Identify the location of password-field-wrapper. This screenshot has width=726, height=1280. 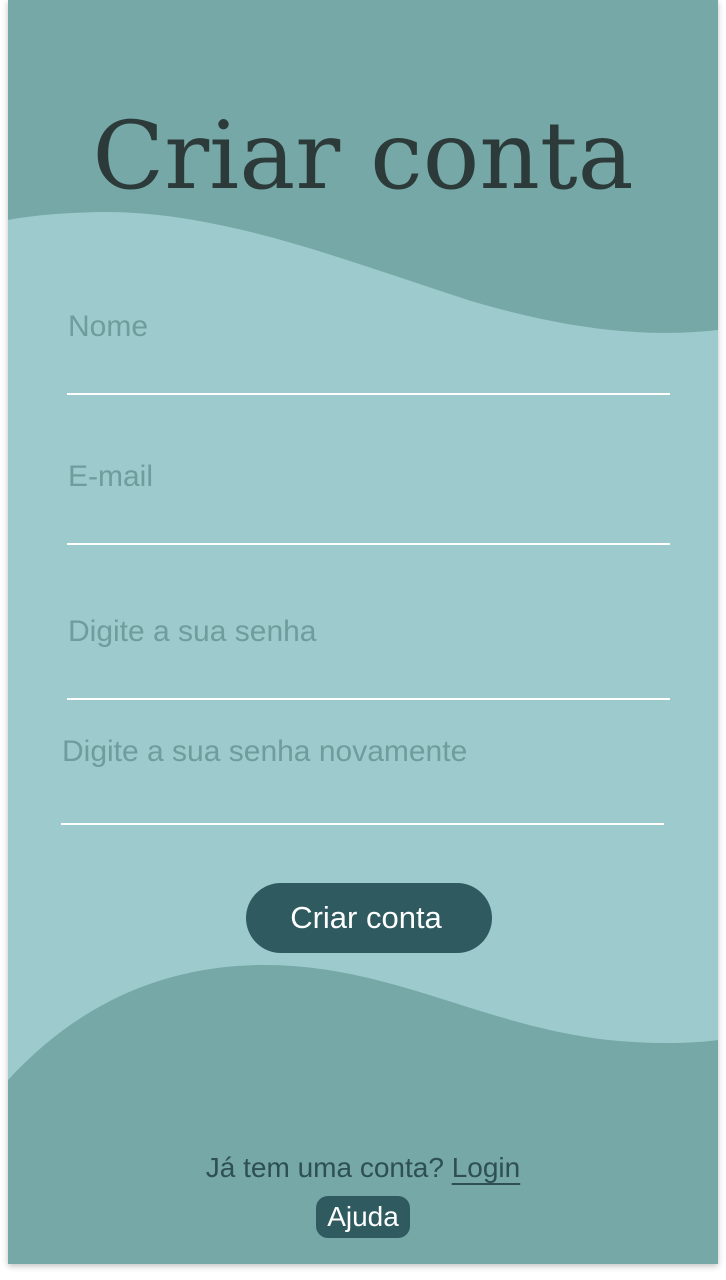
(368, 655).